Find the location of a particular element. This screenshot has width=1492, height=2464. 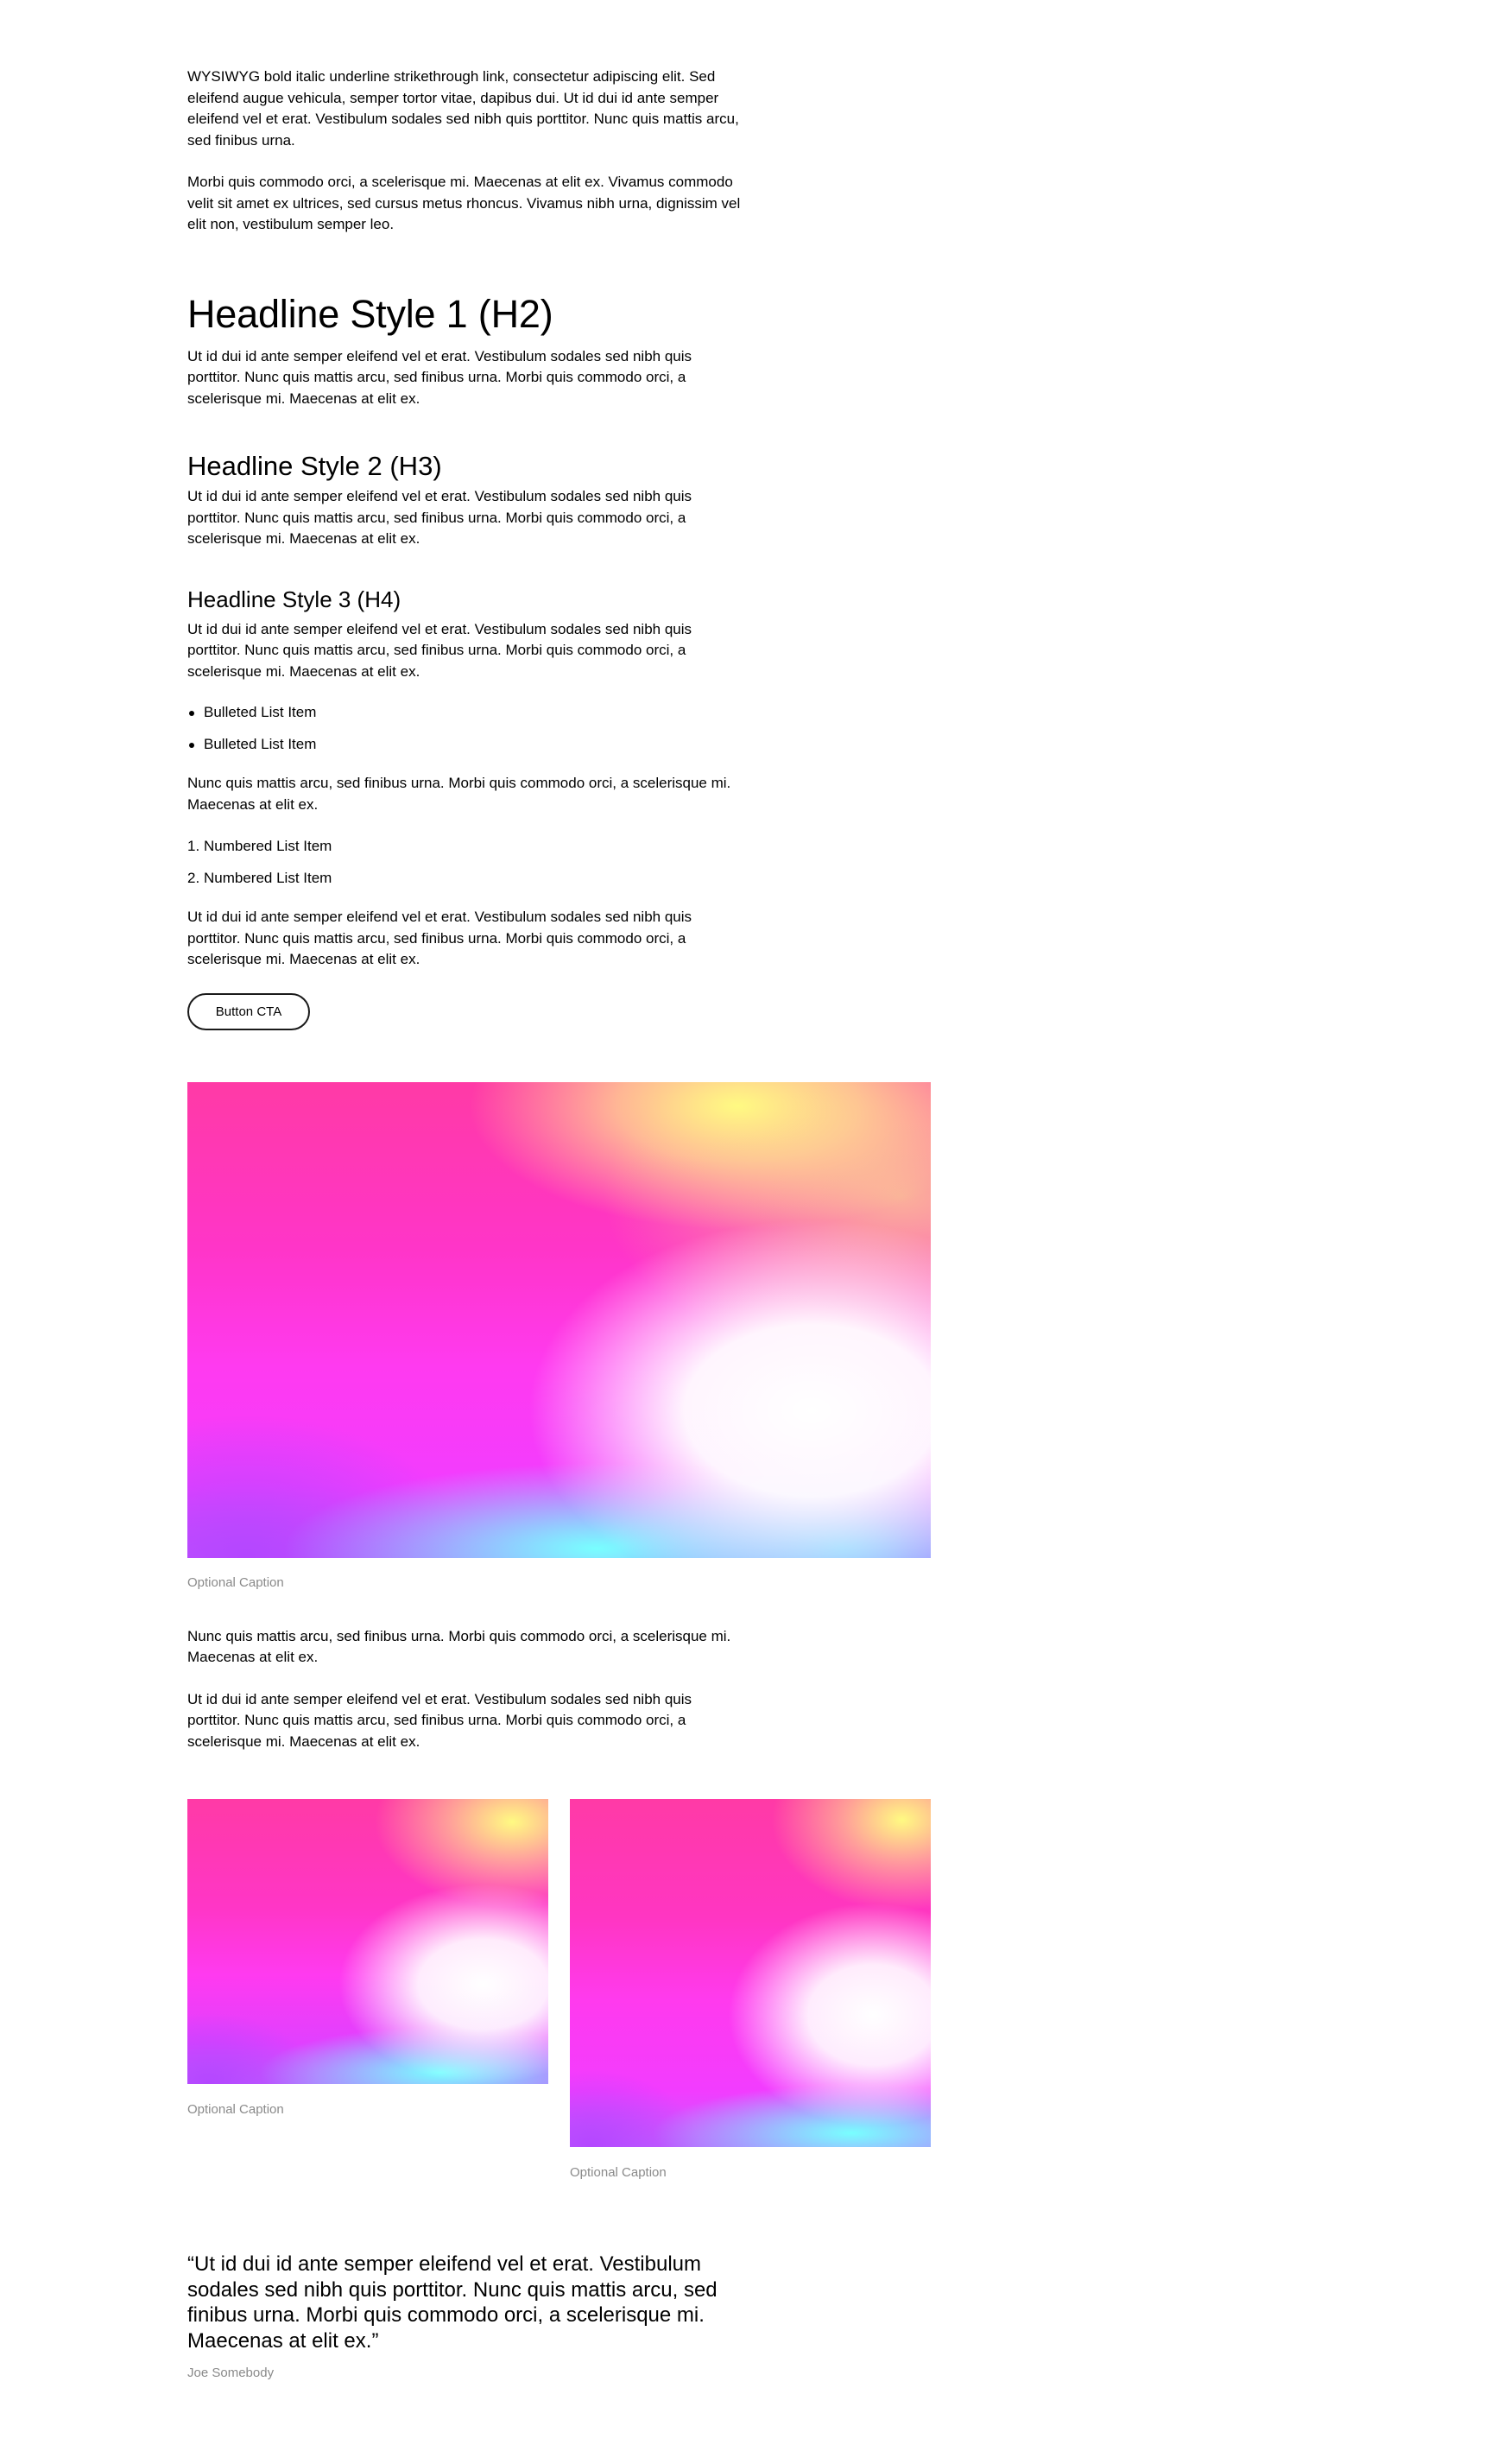

image-pair: Optional Caption Optional Caption is located at coordinates (563, 2002).